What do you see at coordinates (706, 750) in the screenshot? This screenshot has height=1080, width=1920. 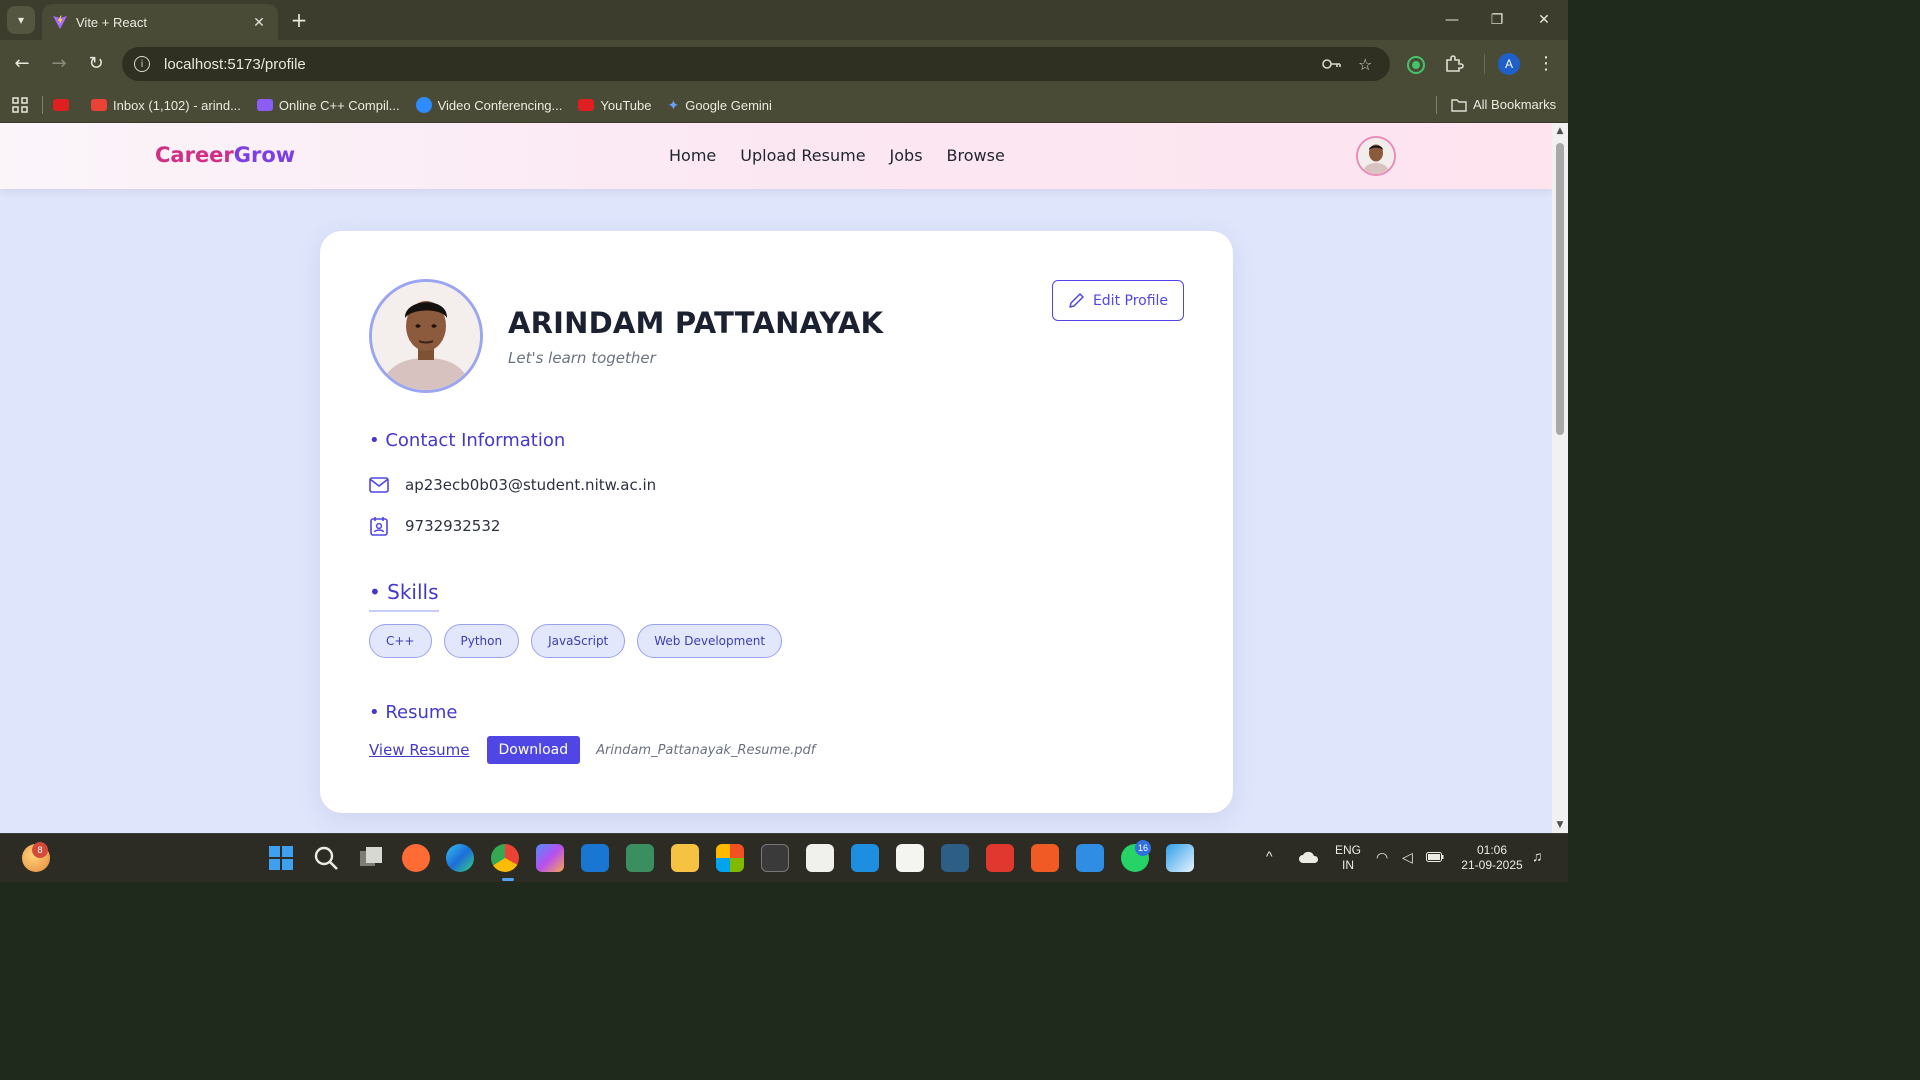 I see `resume-filename: Arindam_Pattanayak_Resume.pdf` at bounding box center [706, 750].